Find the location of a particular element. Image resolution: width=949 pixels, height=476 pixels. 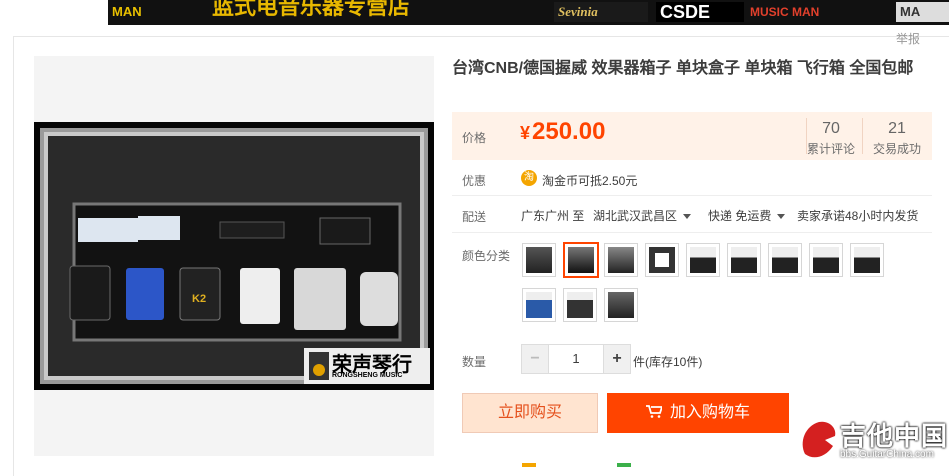

shipping-method-select: 快递 免运费 is located at coordinates (747, 215).